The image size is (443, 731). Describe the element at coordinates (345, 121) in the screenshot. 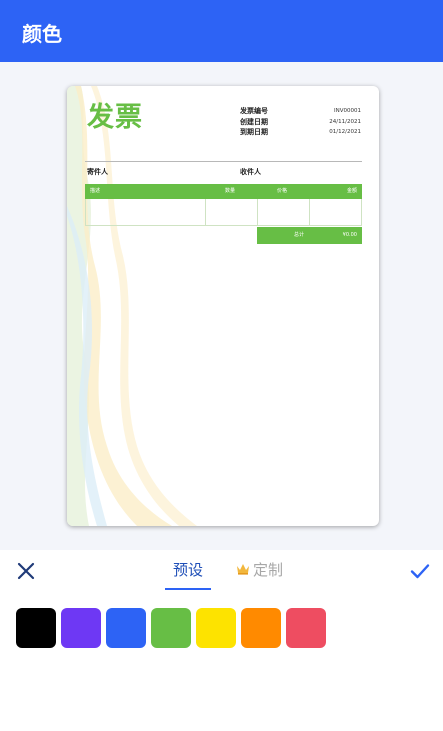

I see `meta-value: 24/11/2021` at that location.